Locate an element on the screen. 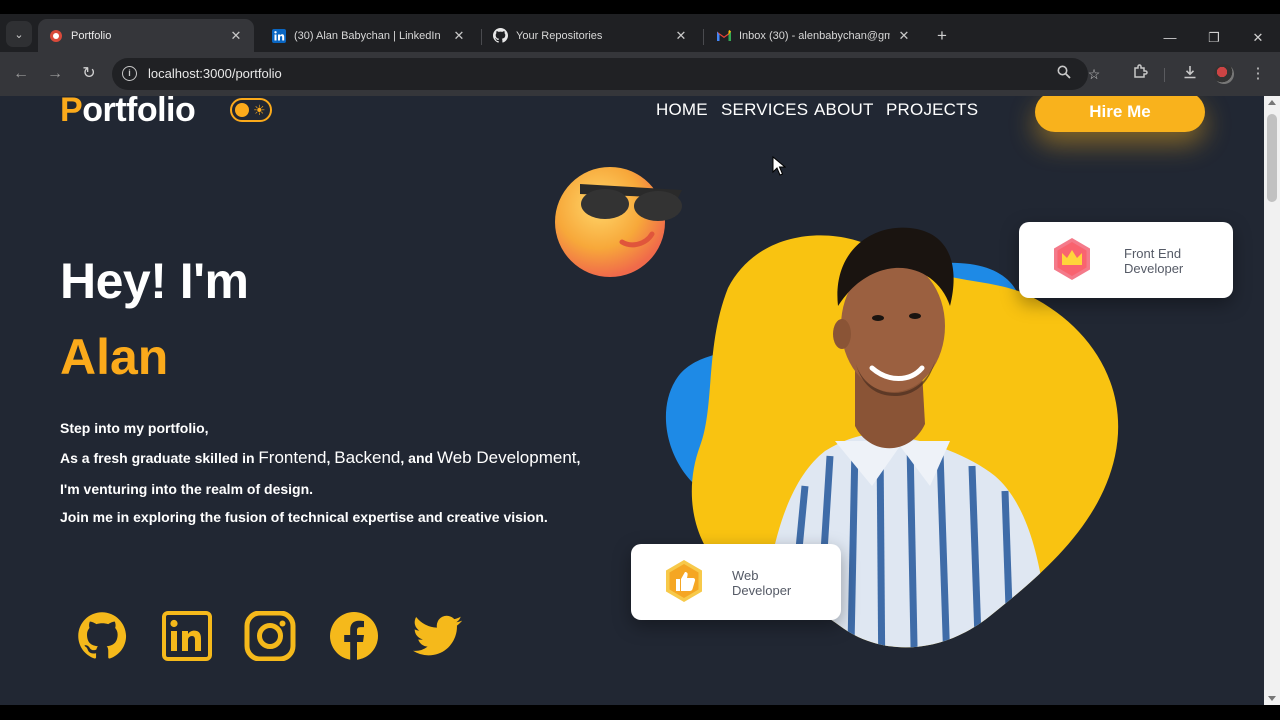 This screenshot has width=1280, height=720. skill-web-development: Web Development is located at coordinates (506, 457).